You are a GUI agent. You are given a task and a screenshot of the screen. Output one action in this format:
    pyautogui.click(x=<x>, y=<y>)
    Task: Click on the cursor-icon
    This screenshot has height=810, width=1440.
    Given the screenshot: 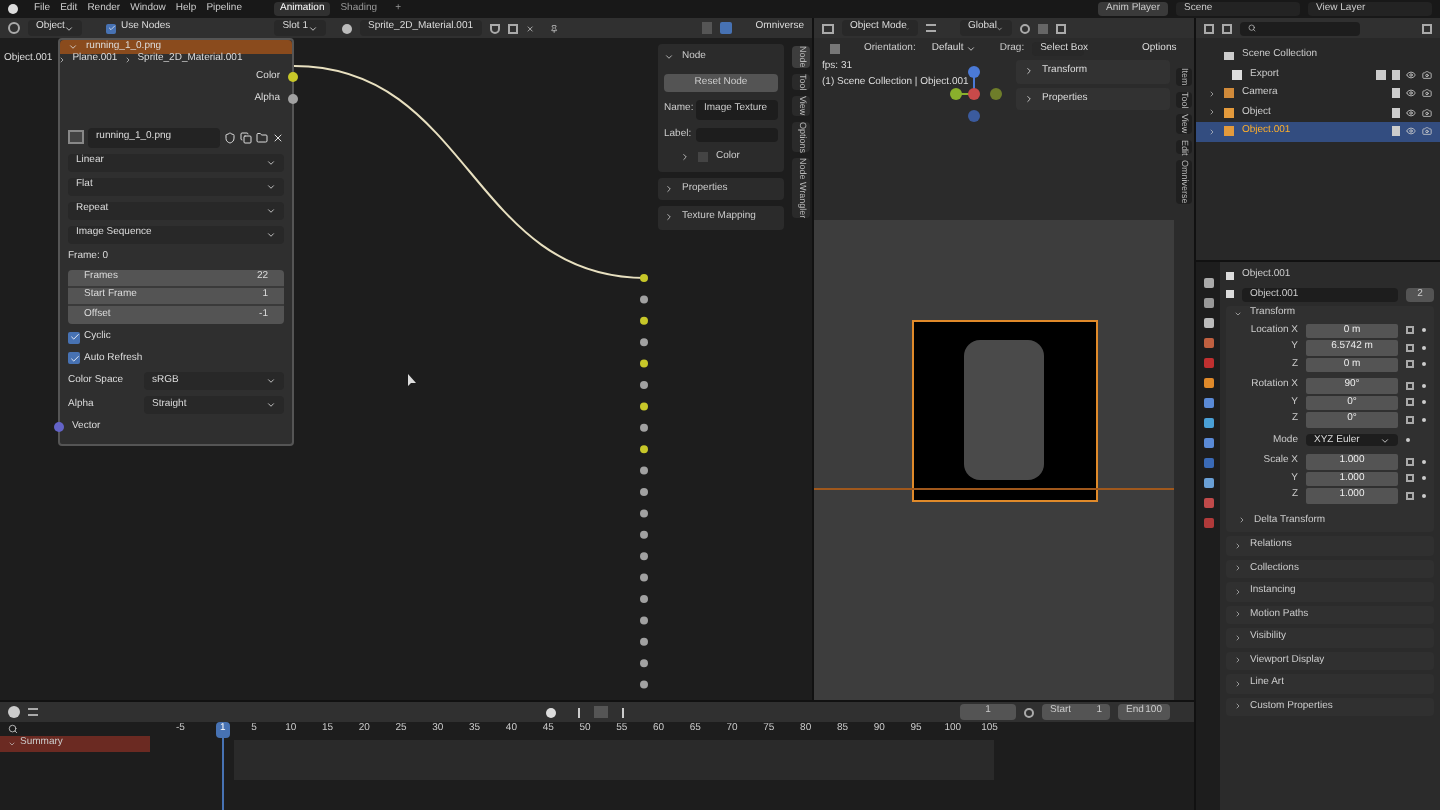 What is the action you would take?
    pyautogui.click(x=412, y=380)
    